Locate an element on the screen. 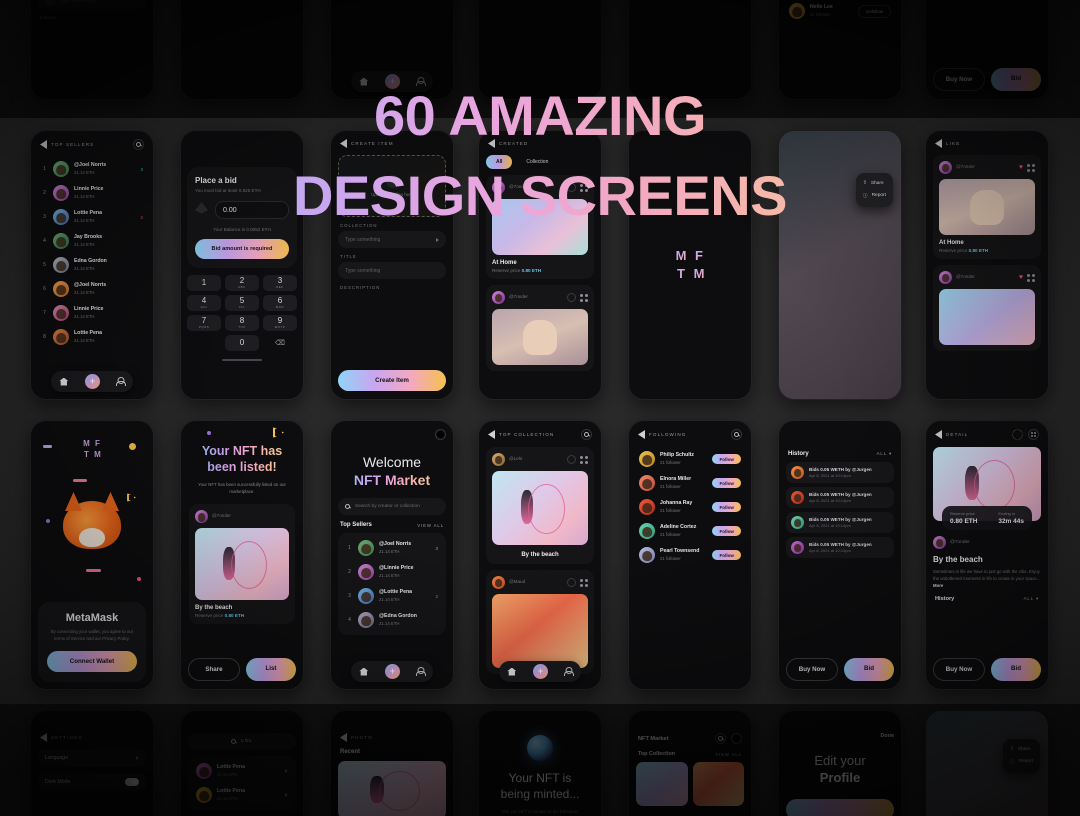  table-row: 5 Edna Gordon 21.14 ETH is located at coordinates (92, 265).